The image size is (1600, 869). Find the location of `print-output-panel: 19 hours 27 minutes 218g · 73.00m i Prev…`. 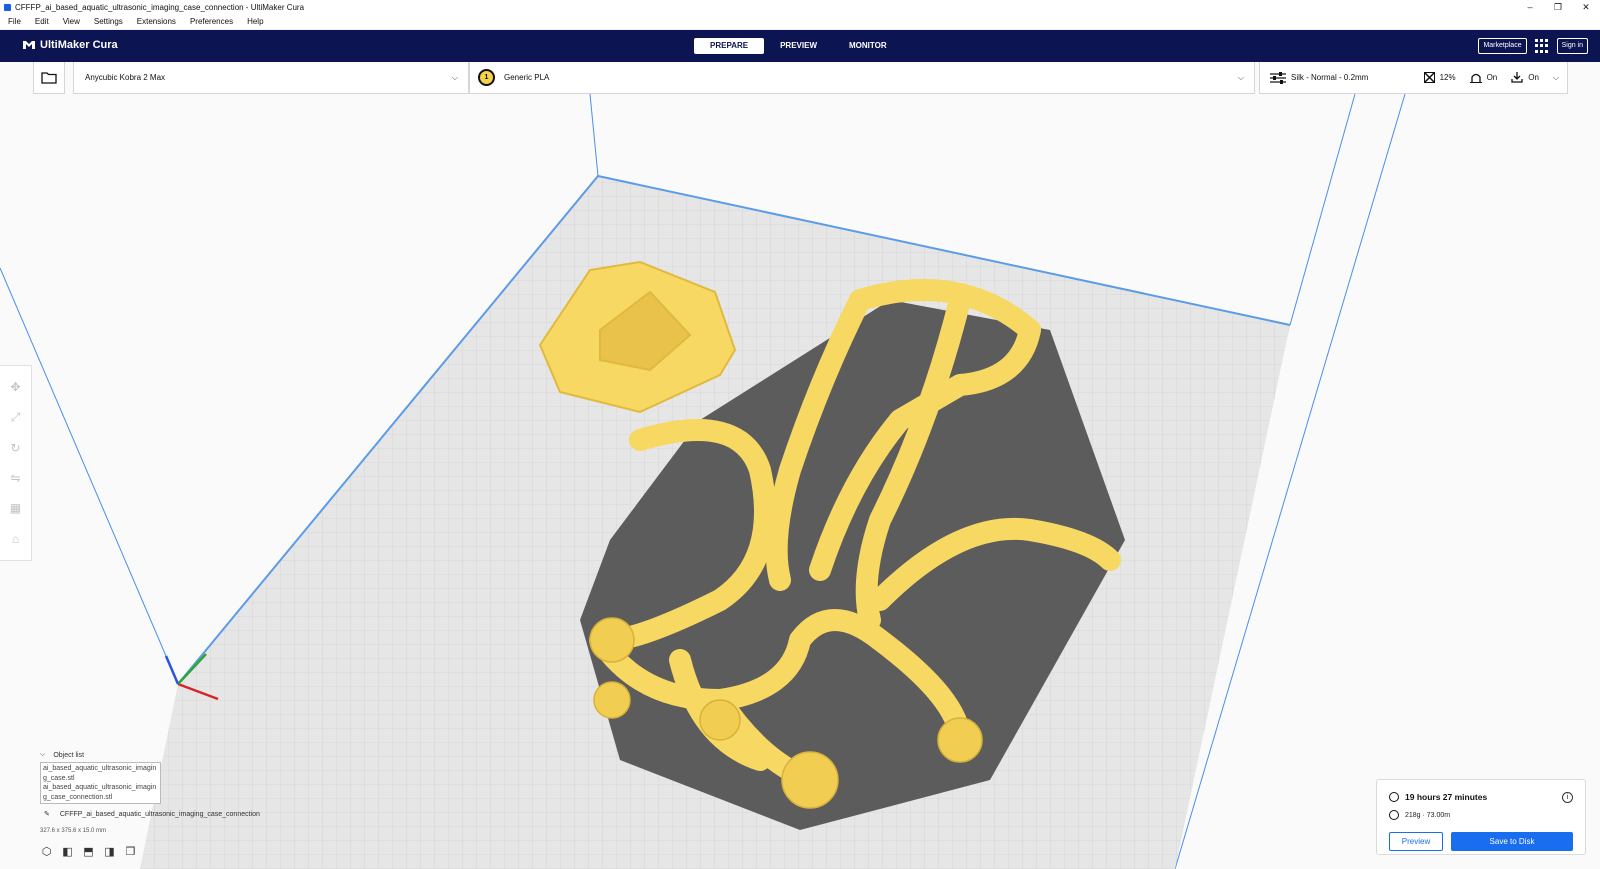

print-output-panel: 19 hours 27 minutes 218g · 73.00m i Prev… is located at coordinates (1481, 817).